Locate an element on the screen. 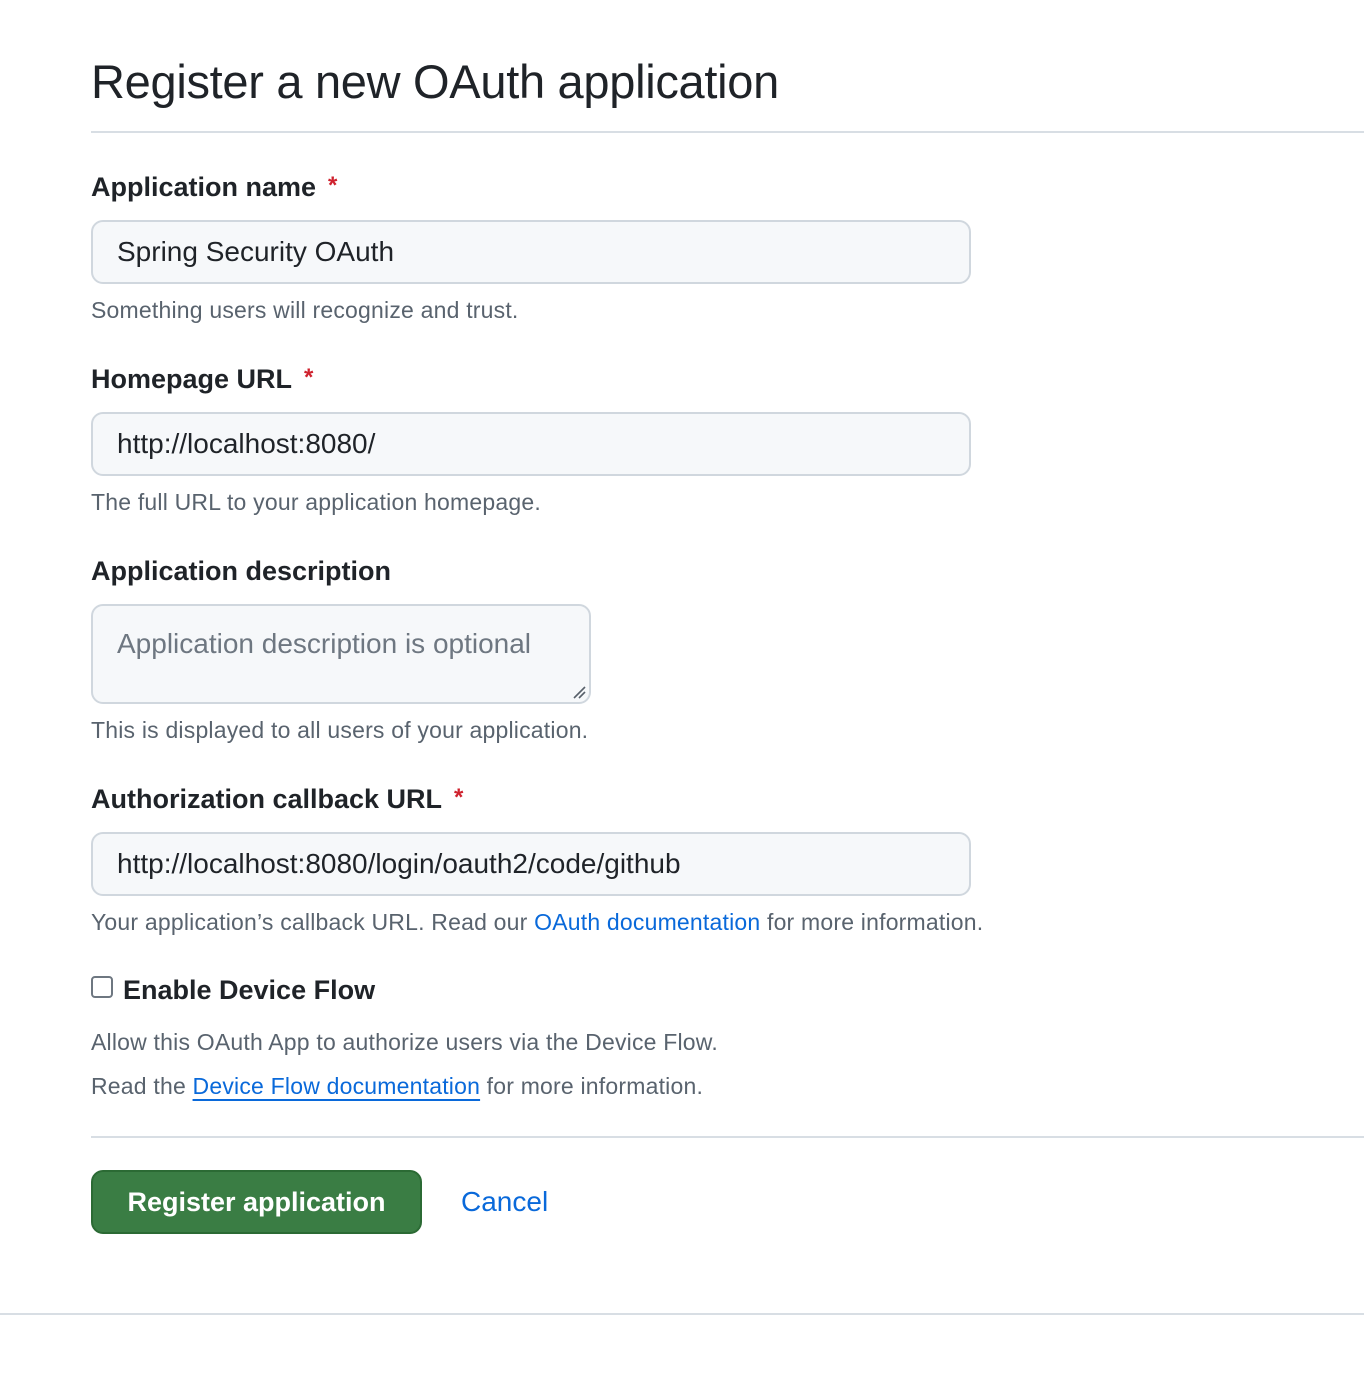 The image size is (1364, 1382). cancel-link: Cancel is located at coordinates (504, 1202).